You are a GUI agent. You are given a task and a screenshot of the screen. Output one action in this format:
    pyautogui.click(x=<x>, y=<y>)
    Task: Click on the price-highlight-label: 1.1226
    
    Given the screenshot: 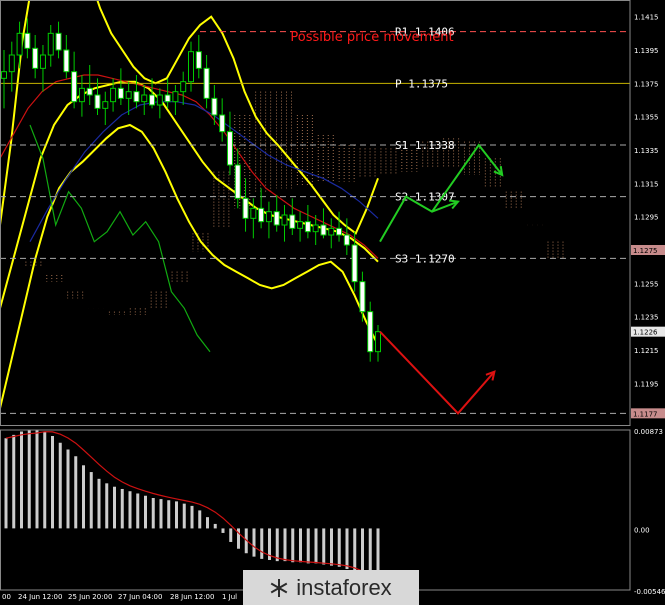 What is the action you would take?
    pyautogui.click(x=645, y=333)
    